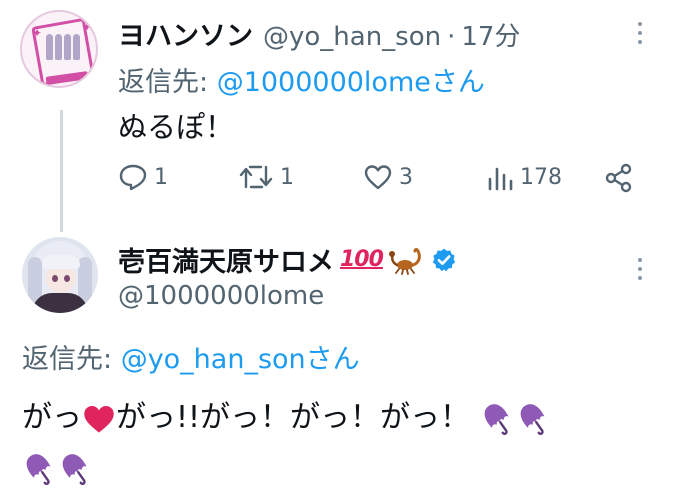 Image resolution: width=680 pixels, height=496 pixels. I want to click on tweet-actions: 1 1 3 178, so click(378, 181).